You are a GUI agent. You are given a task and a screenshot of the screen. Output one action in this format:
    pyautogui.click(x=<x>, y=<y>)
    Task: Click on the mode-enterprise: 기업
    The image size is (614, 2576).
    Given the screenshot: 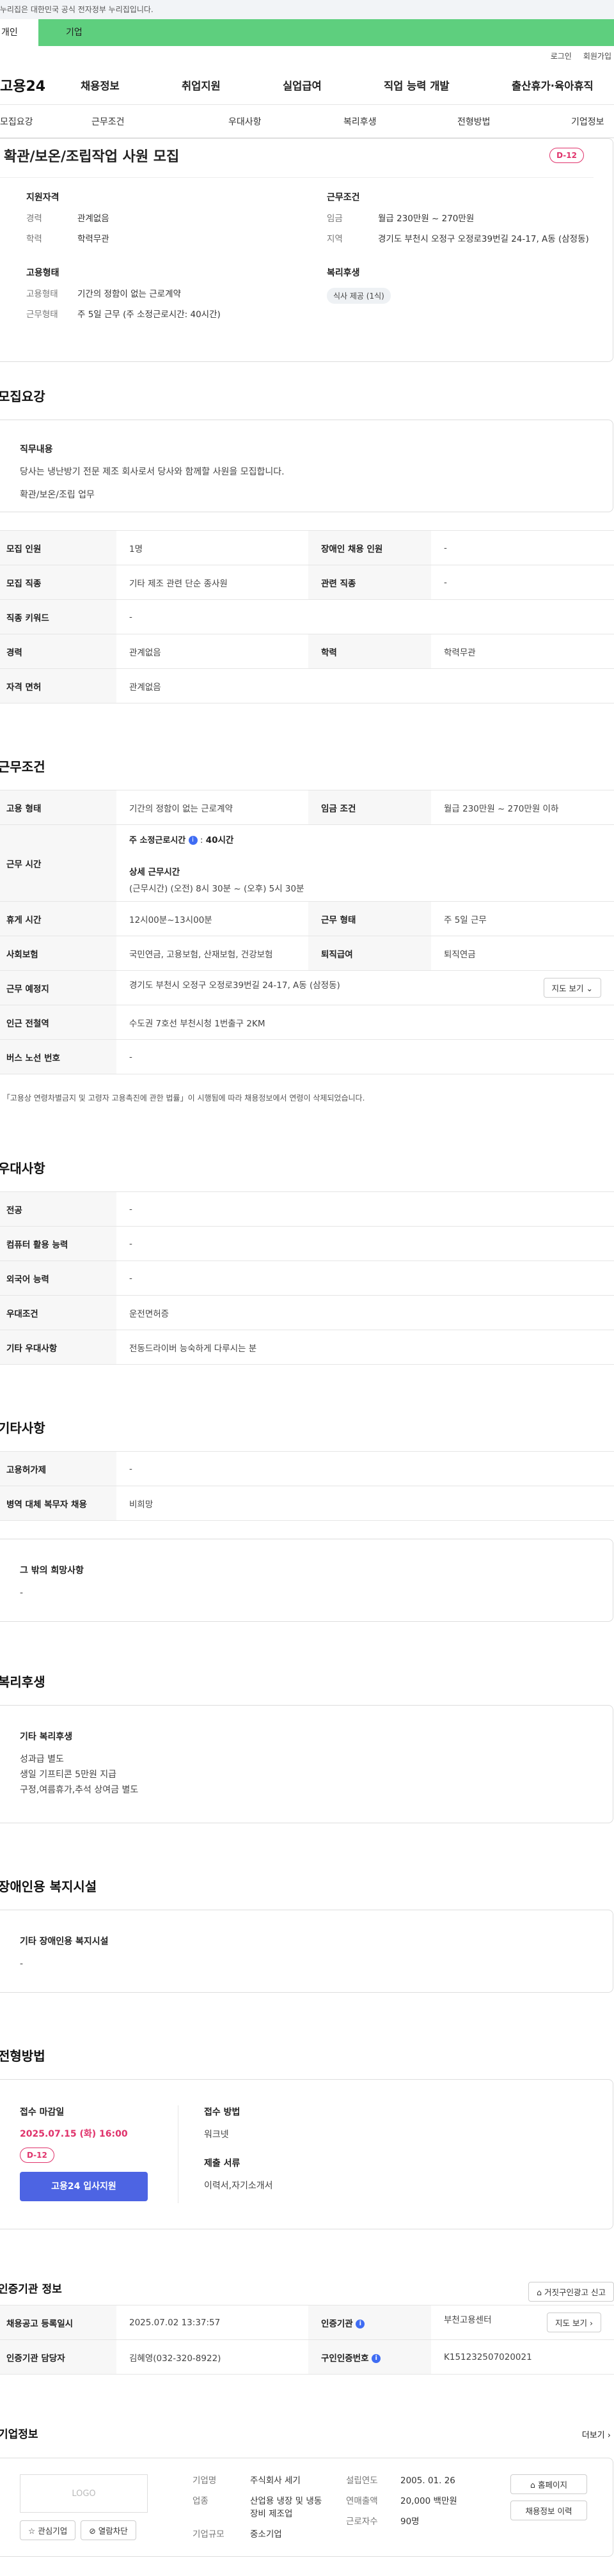 What is the action you would take?
    pyautogui.click(x=78, y=32)
    